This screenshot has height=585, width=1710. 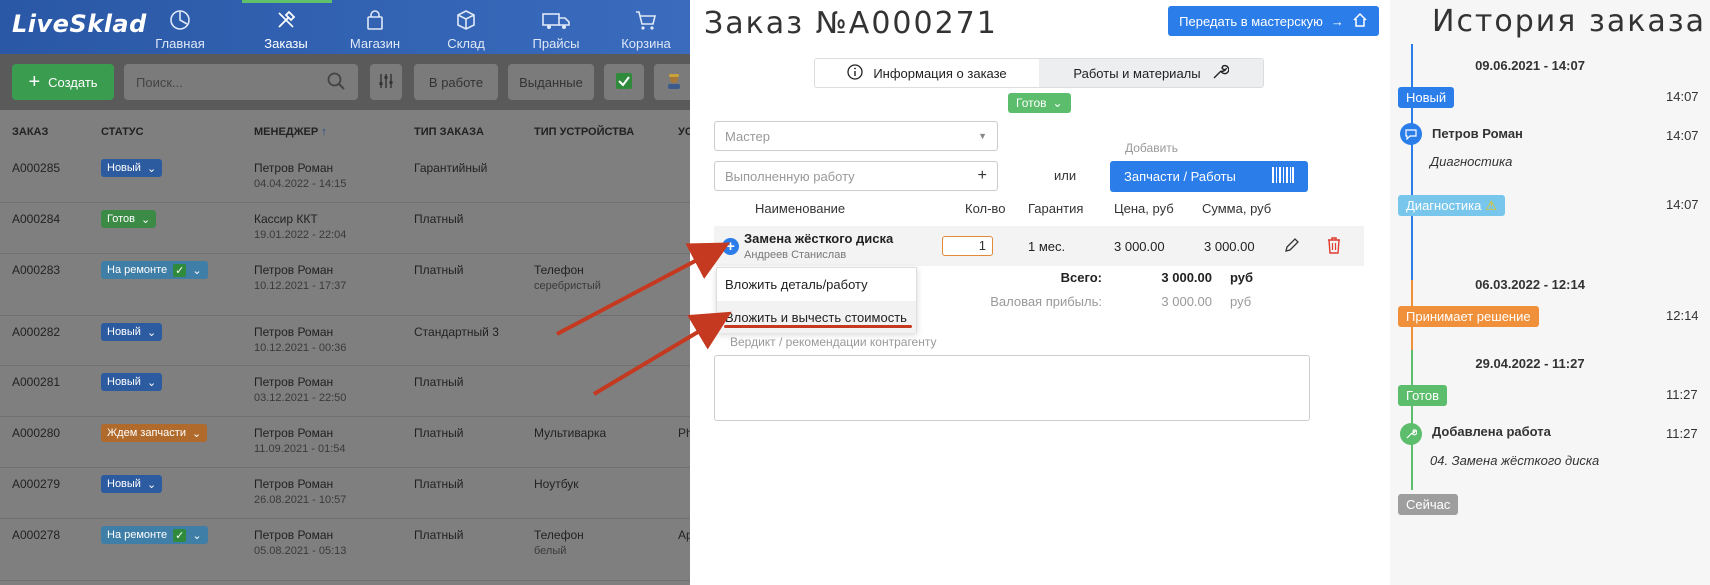 I want to click on filter-in-work-button: В работе, so click(x=456, y=82).